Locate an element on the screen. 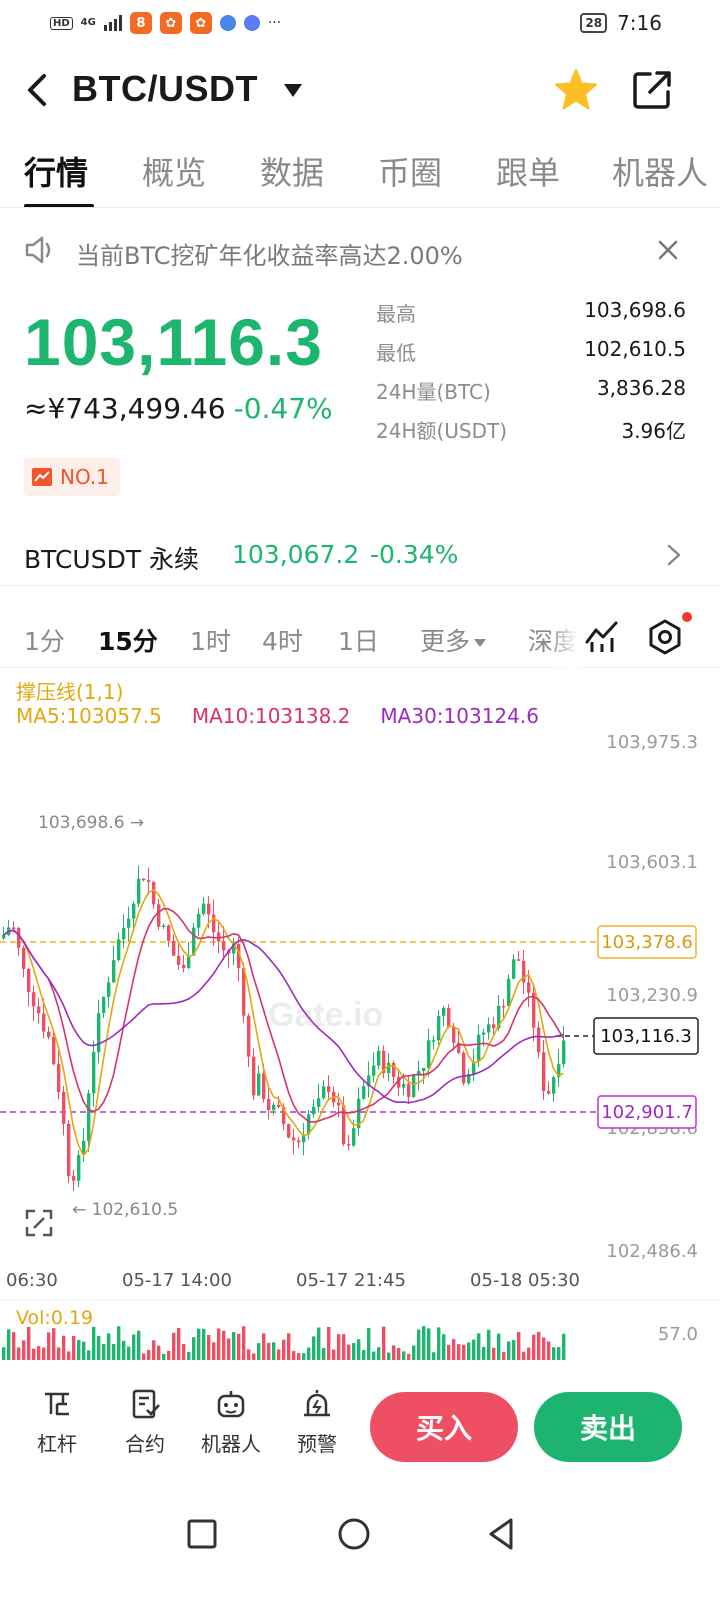  interval-4h: 4时 is located at coordinates (282, 640).